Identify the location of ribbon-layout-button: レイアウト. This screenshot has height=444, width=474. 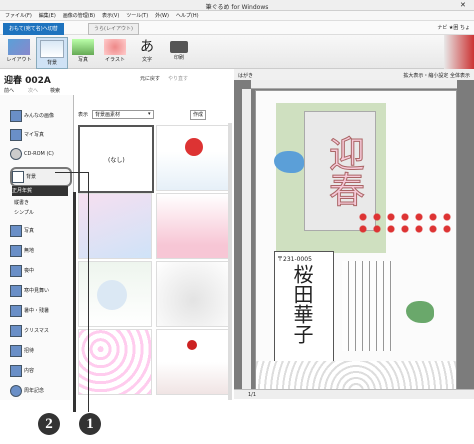
(19, 52).